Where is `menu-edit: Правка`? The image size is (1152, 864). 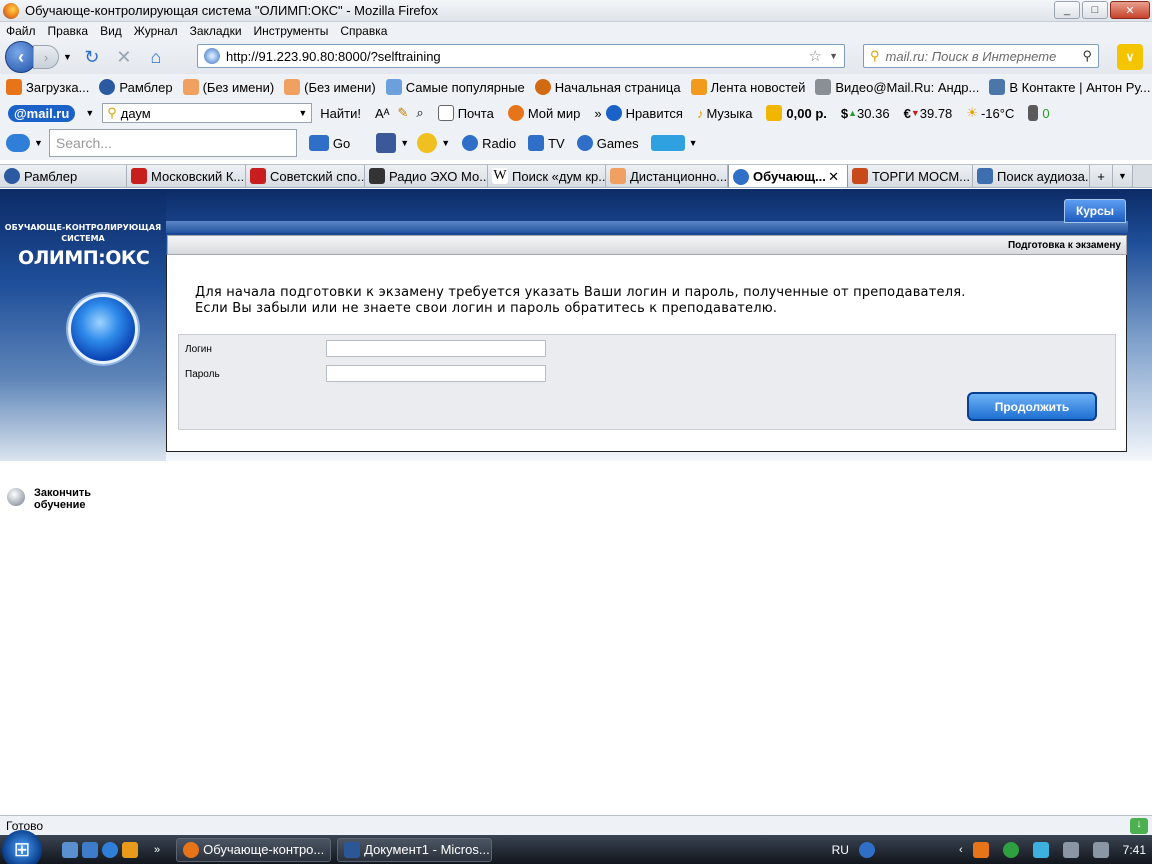
menu-edit: Правка is located at coordinates (68, 31).